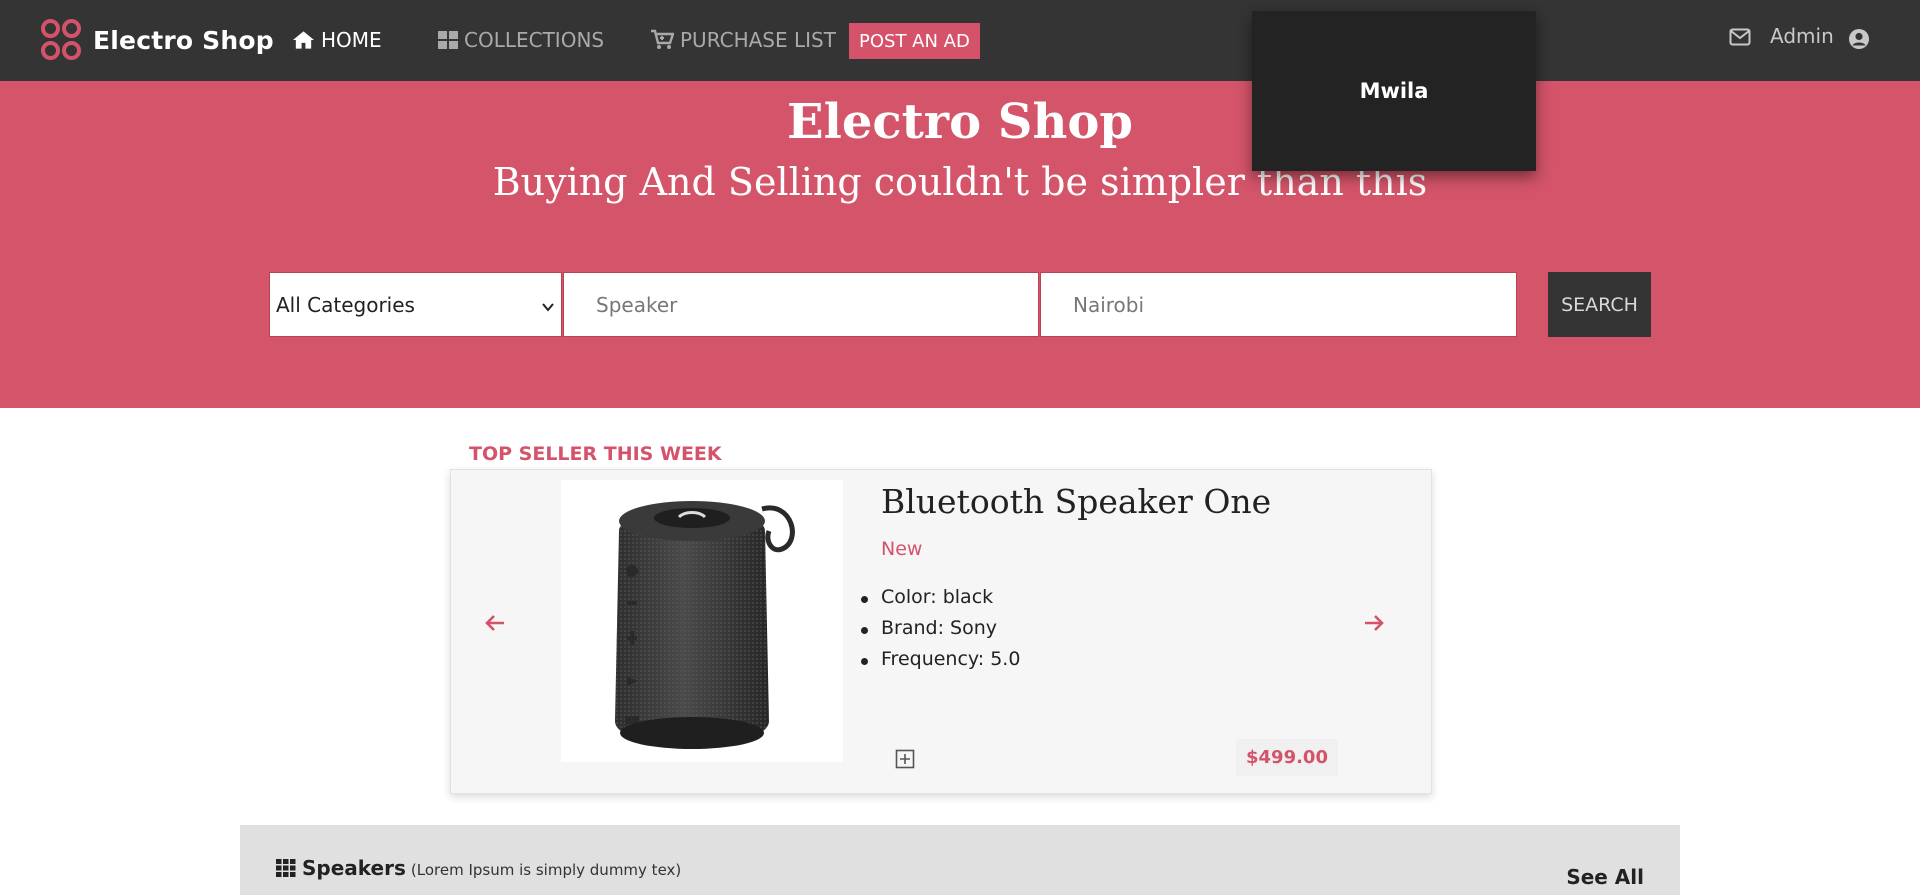 This screenshot has width=1920, height=895. I want to click on category-select-value: All Categories, so click(345, 304).